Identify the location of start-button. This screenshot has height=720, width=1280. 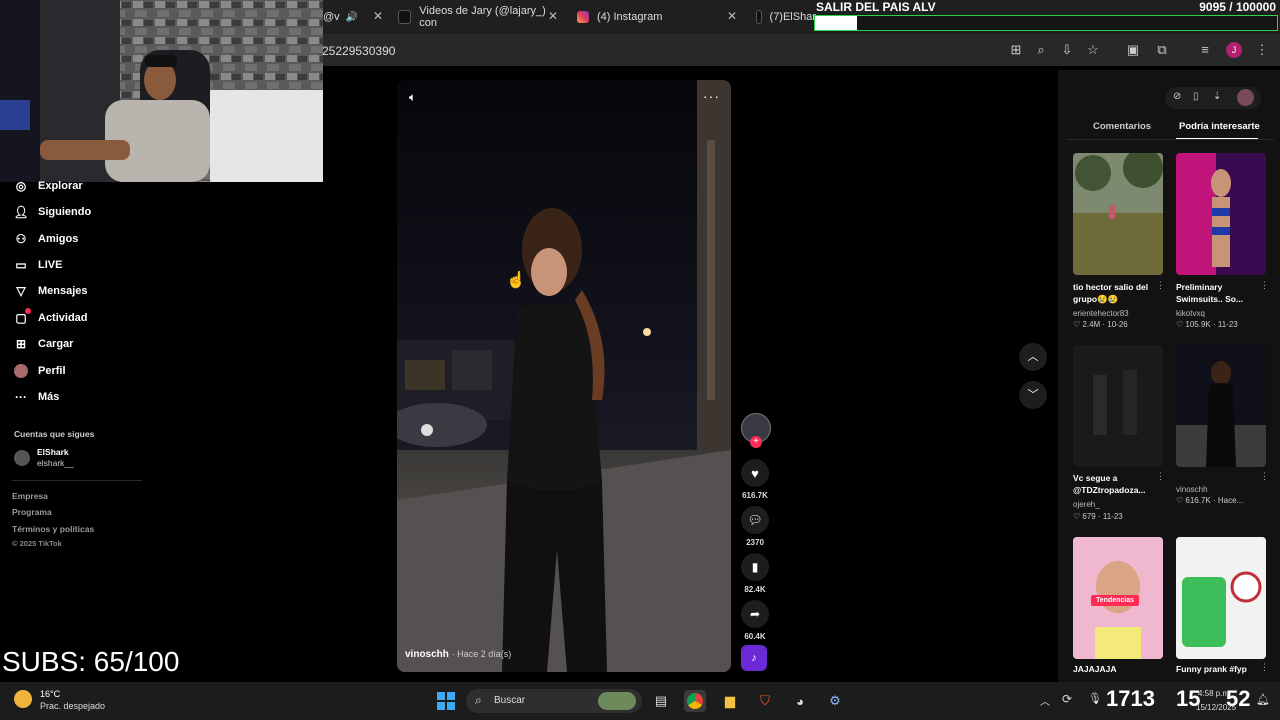
(446, 701).